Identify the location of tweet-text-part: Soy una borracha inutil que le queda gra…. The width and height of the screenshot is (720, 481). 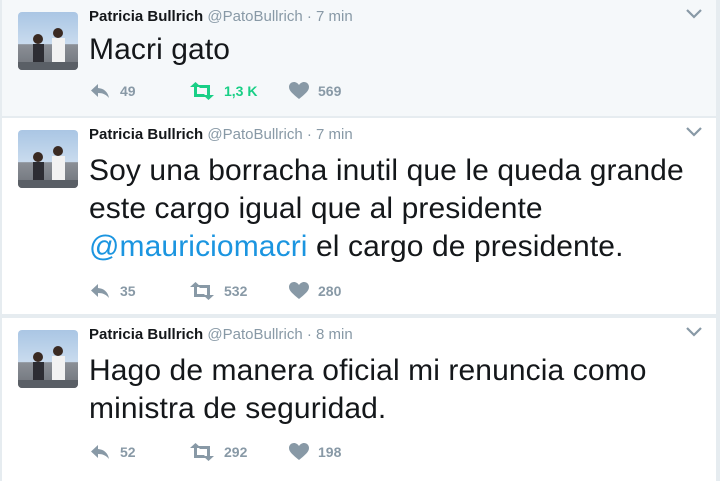
(386, 189).